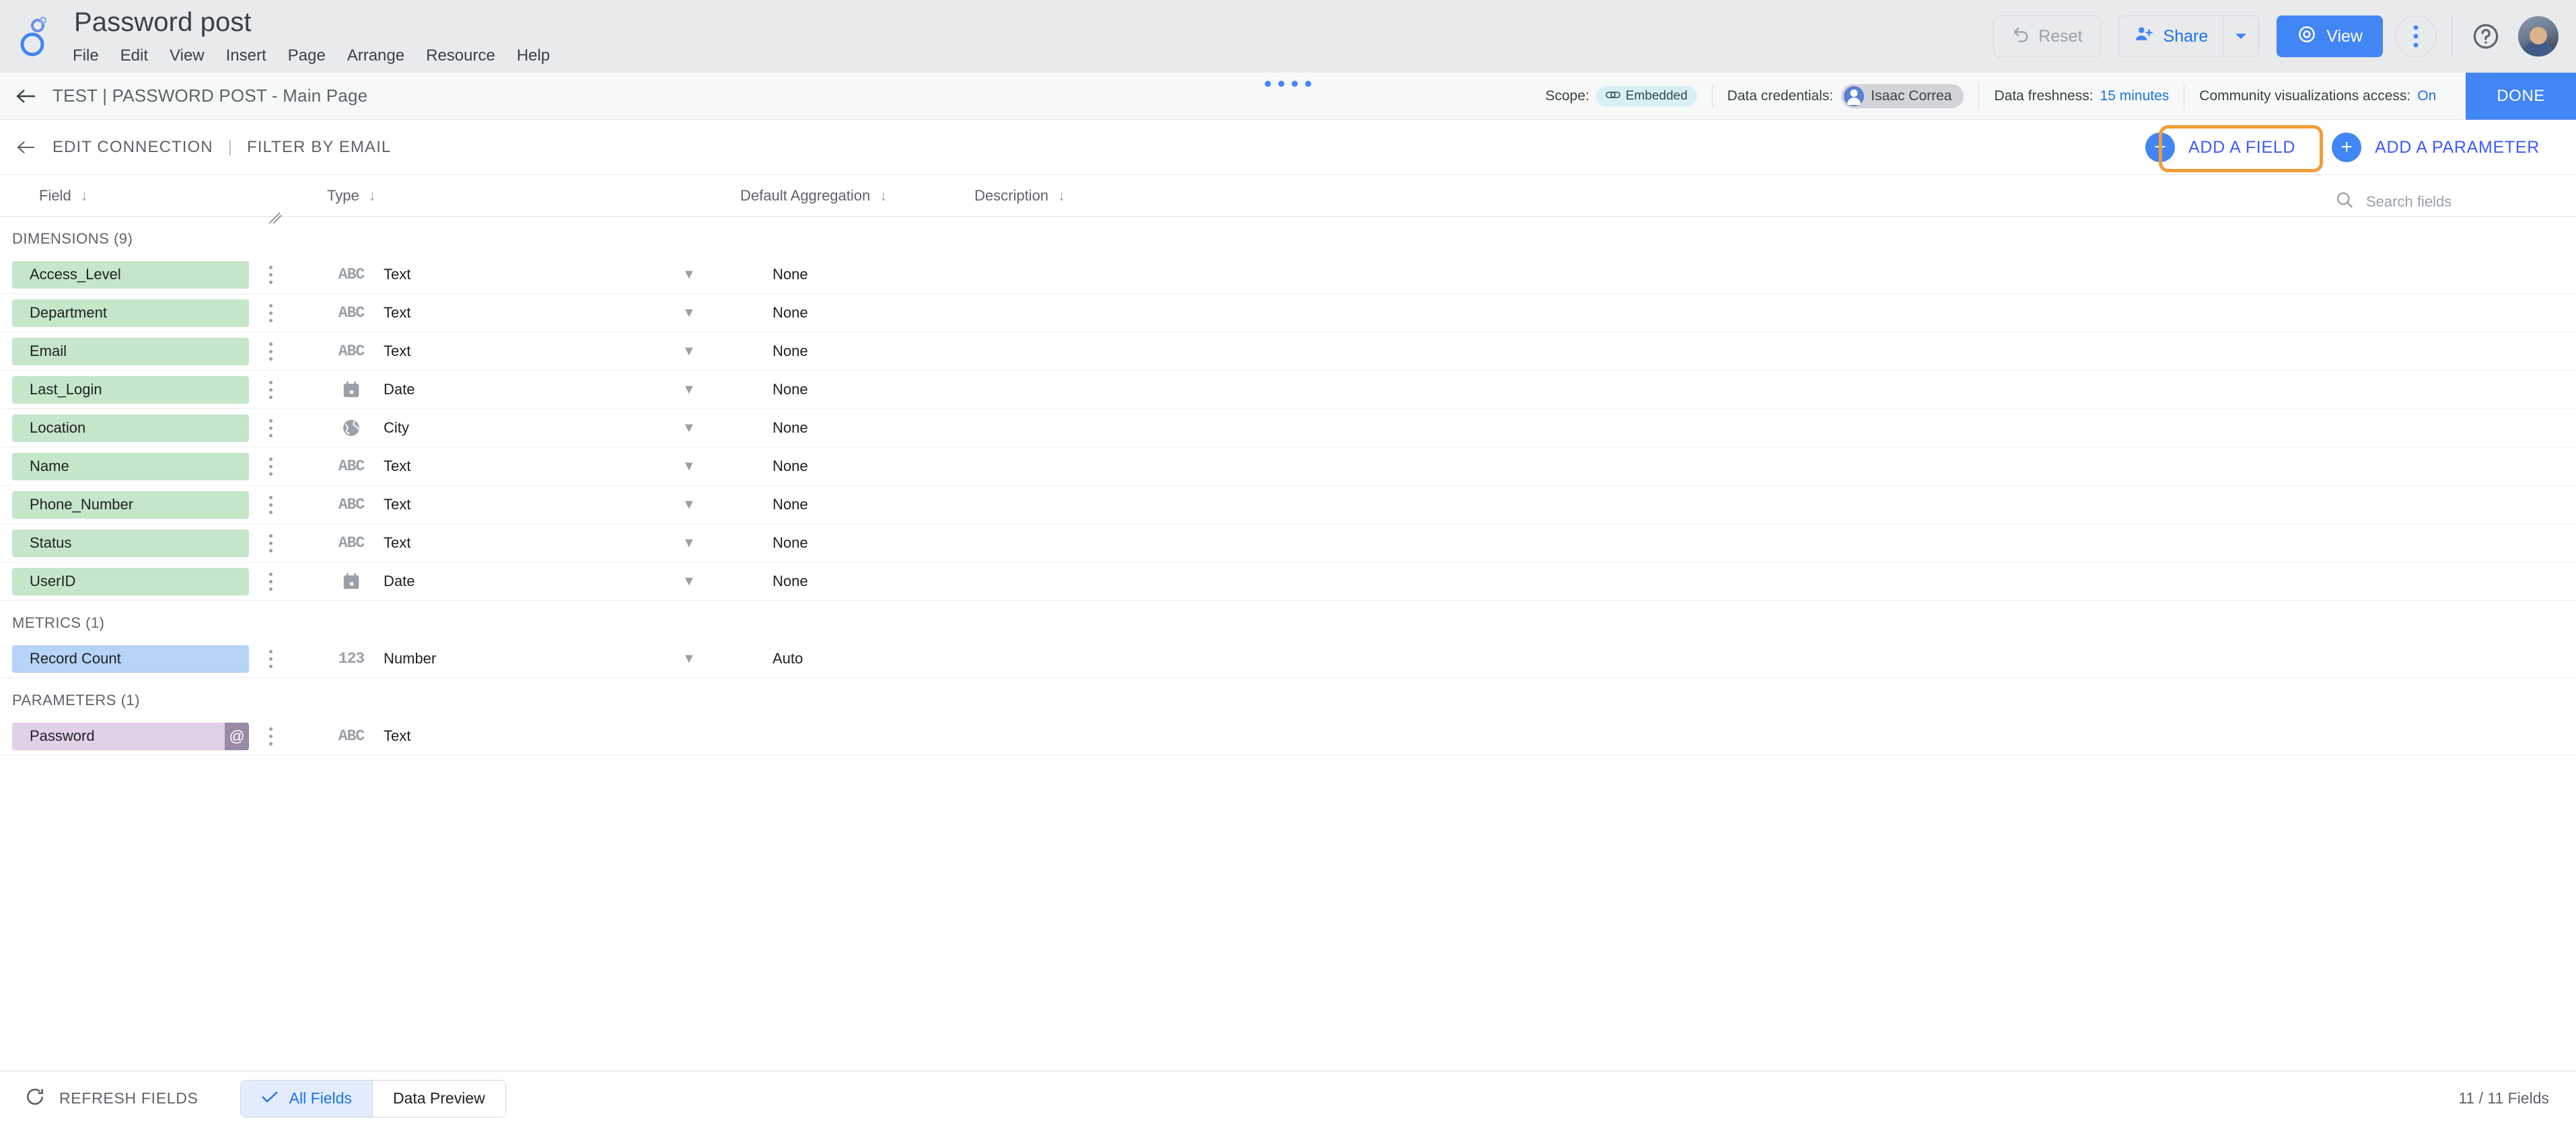 This screenshot has width=2576, height=1125. I want to click on credentials-chip: Isaac Correa, so click(1903, 96).